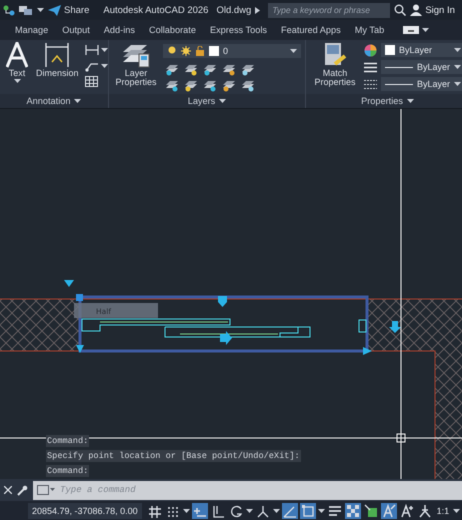 This screenshot has height=520, width=462. I want to click on lineweight-dropdown: ByLayer, so click(421, 84).